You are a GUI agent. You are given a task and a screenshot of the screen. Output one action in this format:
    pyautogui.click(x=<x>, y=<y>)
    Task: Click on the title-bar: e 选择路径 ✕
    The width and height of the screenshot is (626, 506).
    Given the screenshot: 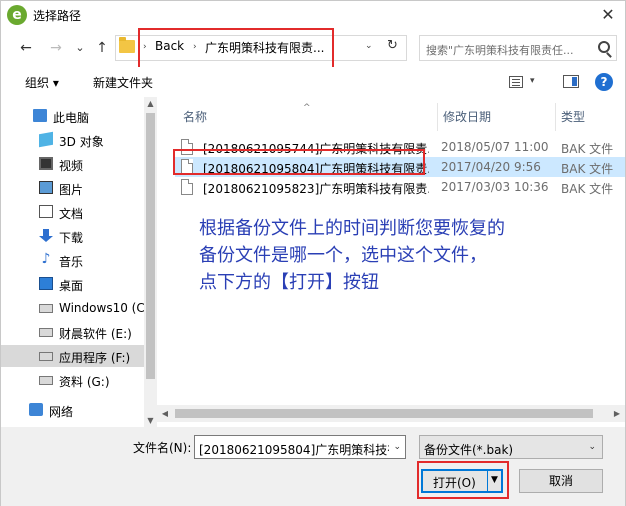 What is the action you would take?
    pyautogui.click(x=313, y=15)
    